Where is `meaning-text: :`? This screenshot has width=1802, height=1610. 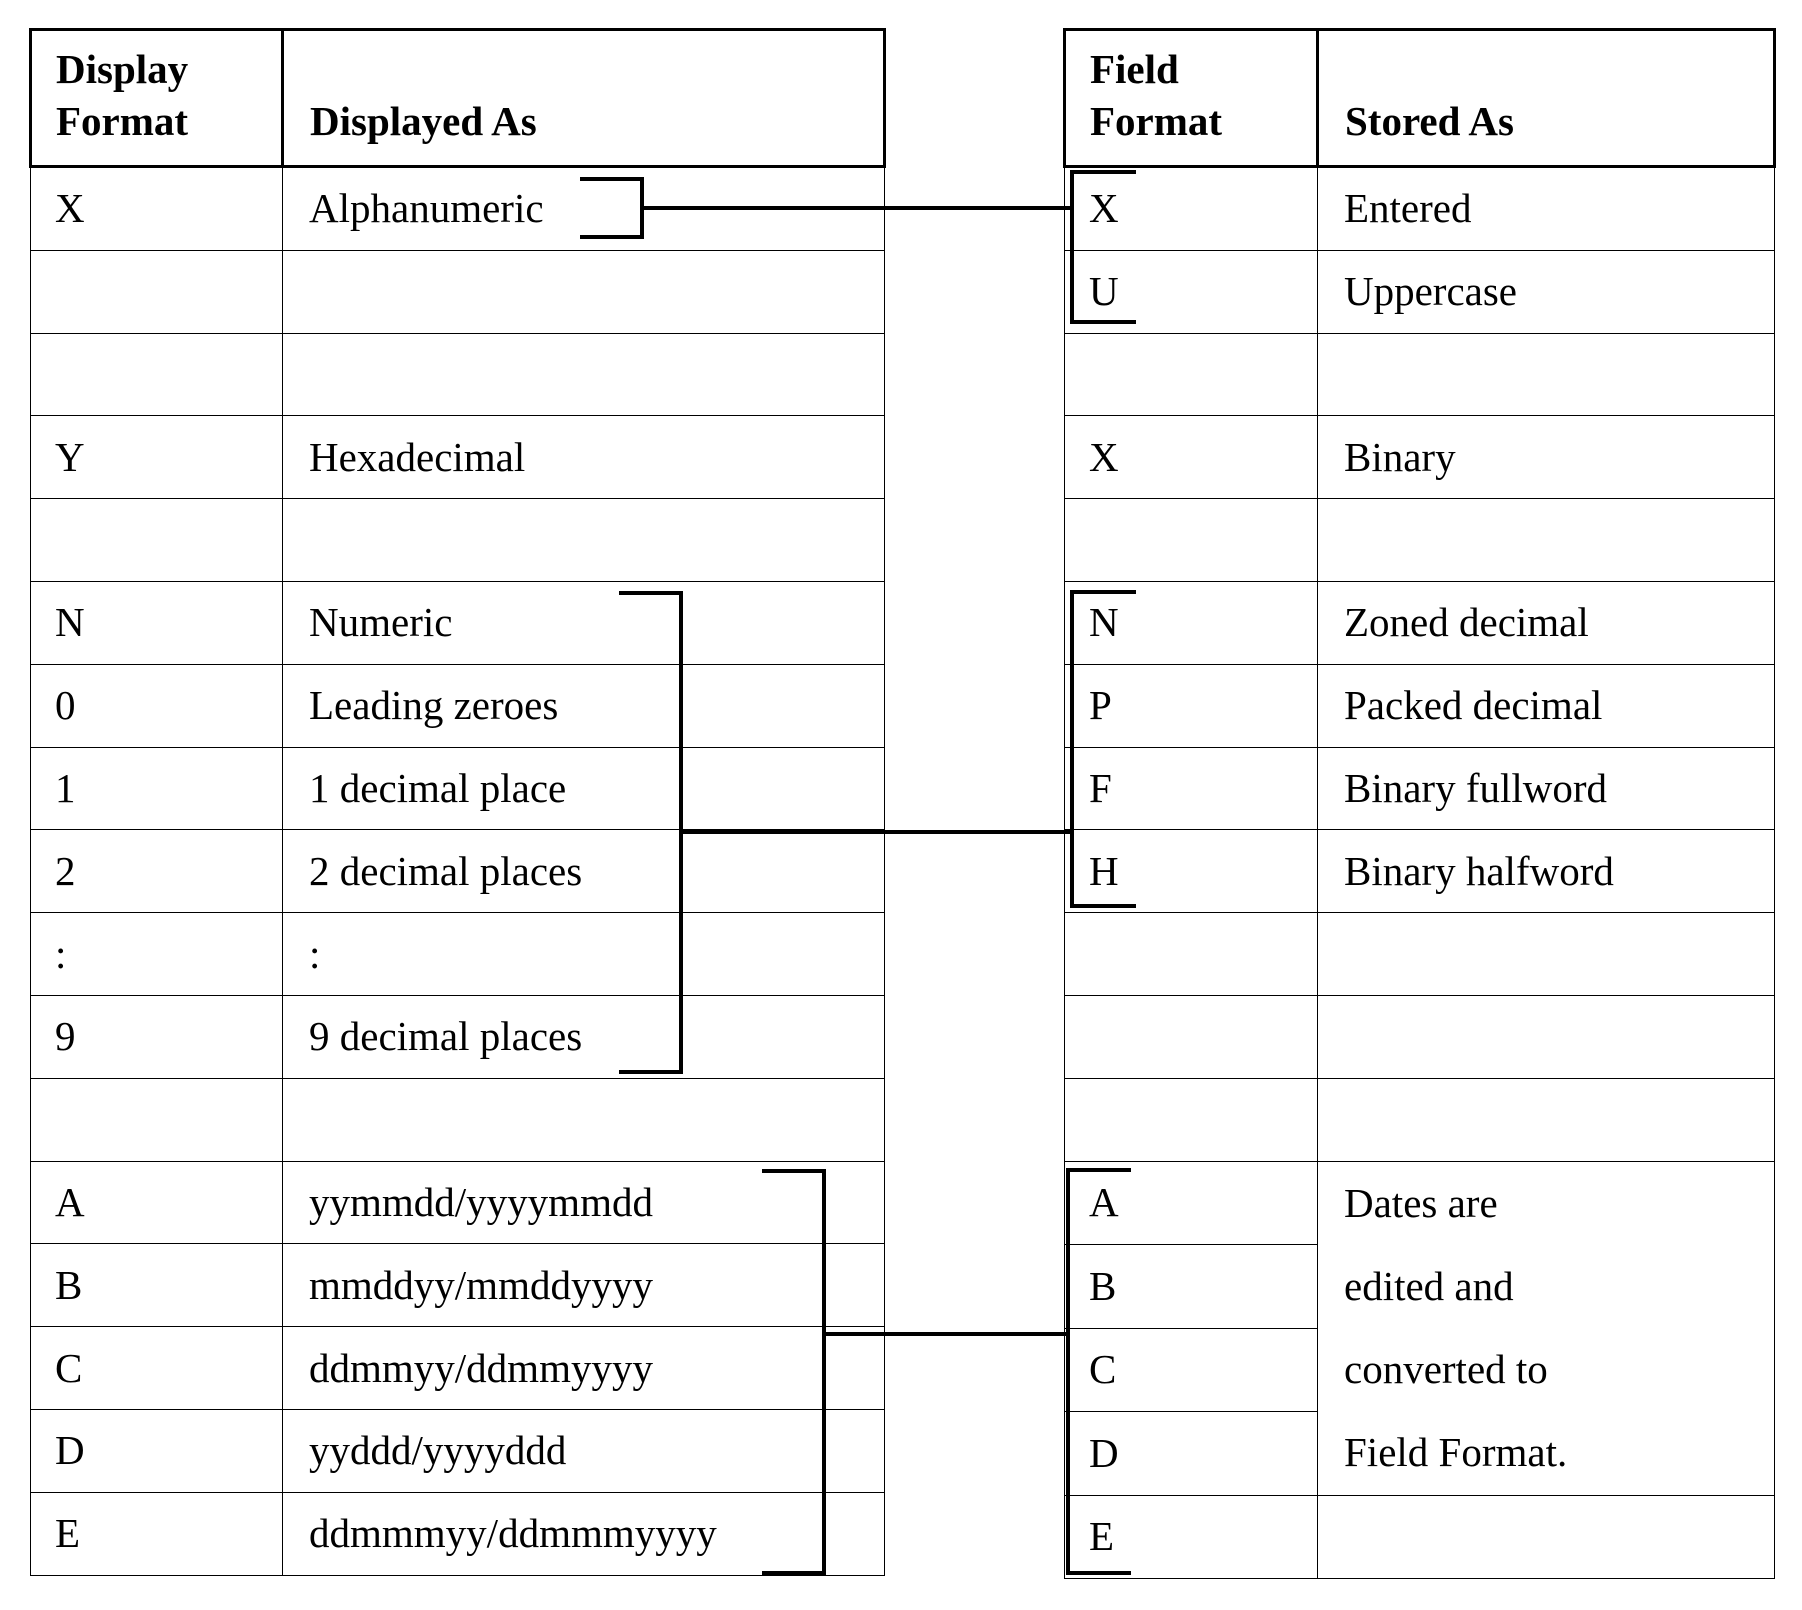 meaning-text: : is located at coordinates (315, 953).